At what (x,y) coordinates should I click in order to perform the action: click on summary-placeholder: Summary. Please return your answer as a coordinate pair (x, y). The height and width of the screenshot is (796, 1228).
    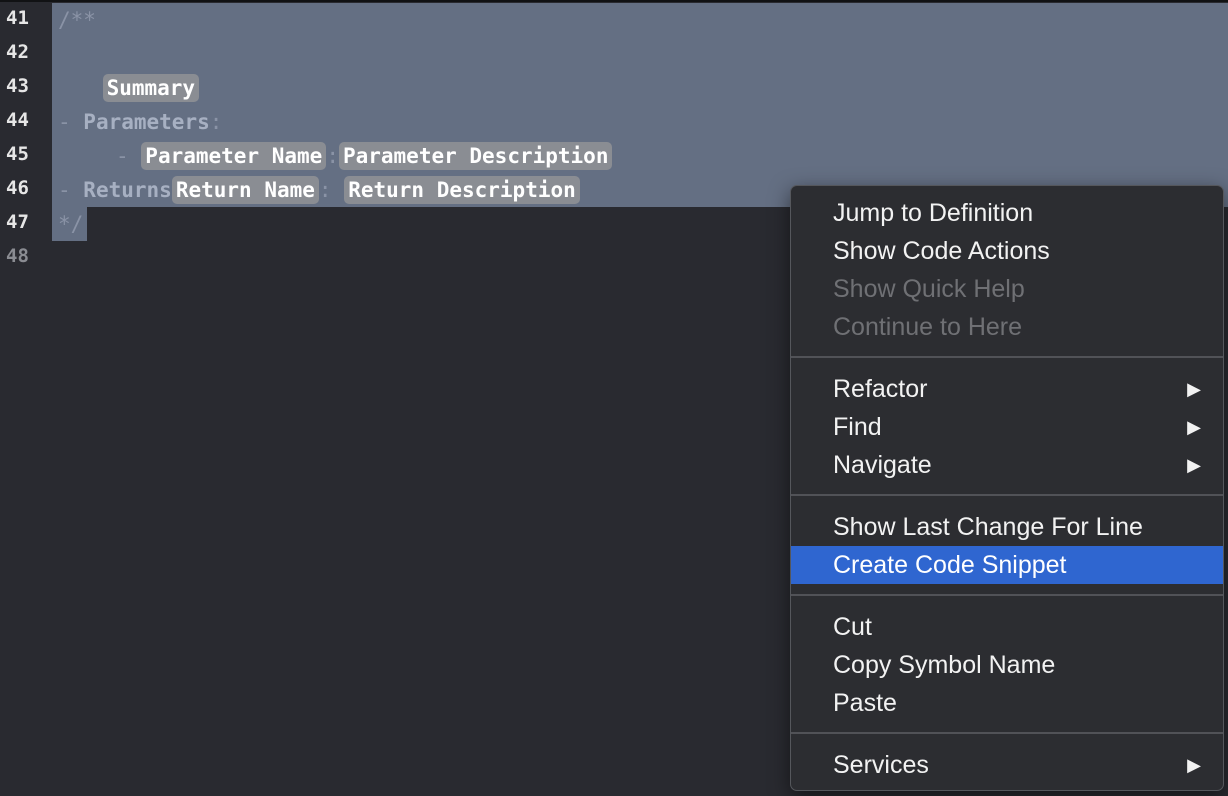
    Looking at the image, I should click on (151, 88).